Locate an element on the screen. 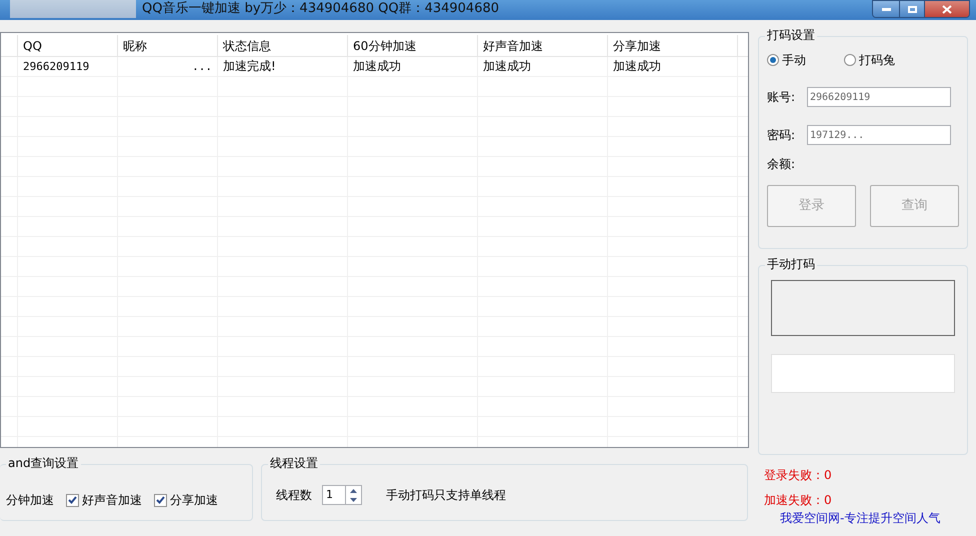  table-cell-text: 2966209119 is located at coordinates (56, 67).